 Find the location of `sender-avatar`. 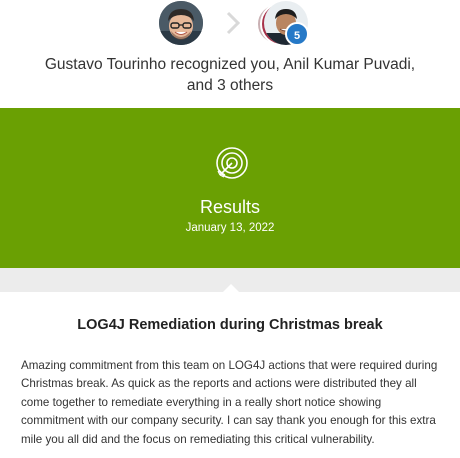

sender-avatar is located at coordinates (181, 23).